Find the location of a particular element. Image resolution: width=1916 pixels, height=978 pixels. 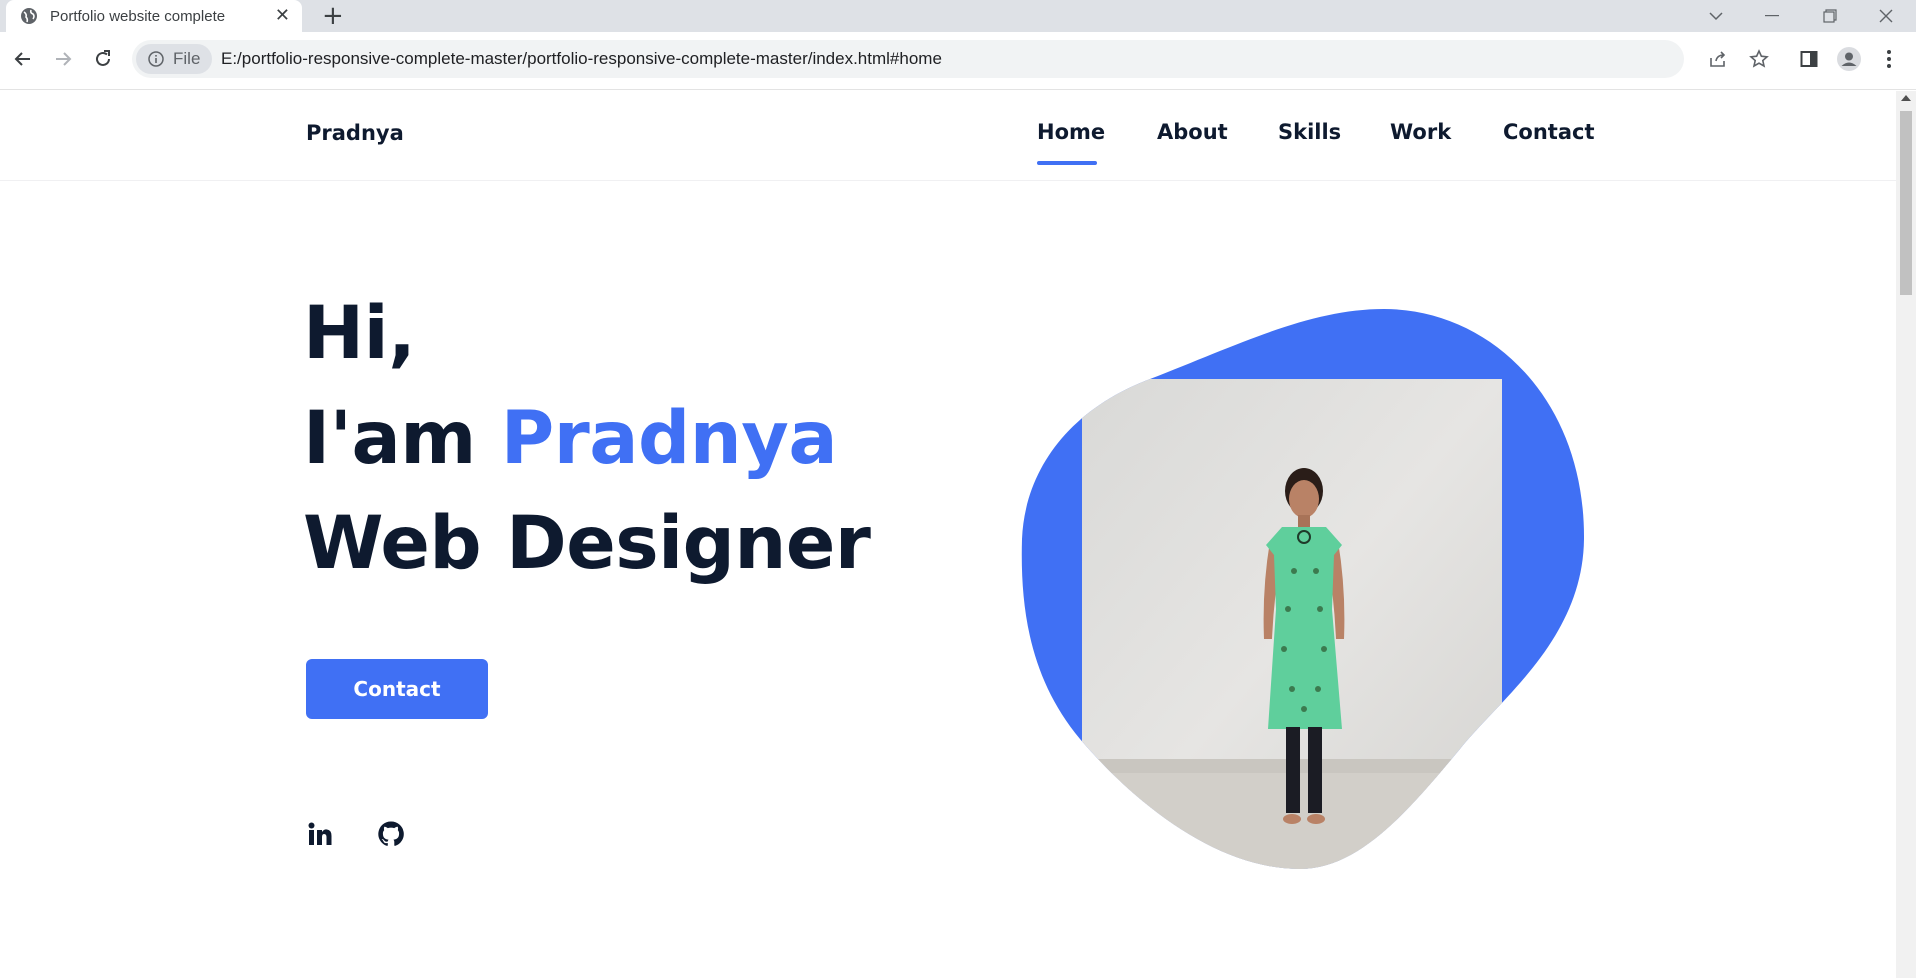

contact-button: Contact is located at coordinates (397, 689).